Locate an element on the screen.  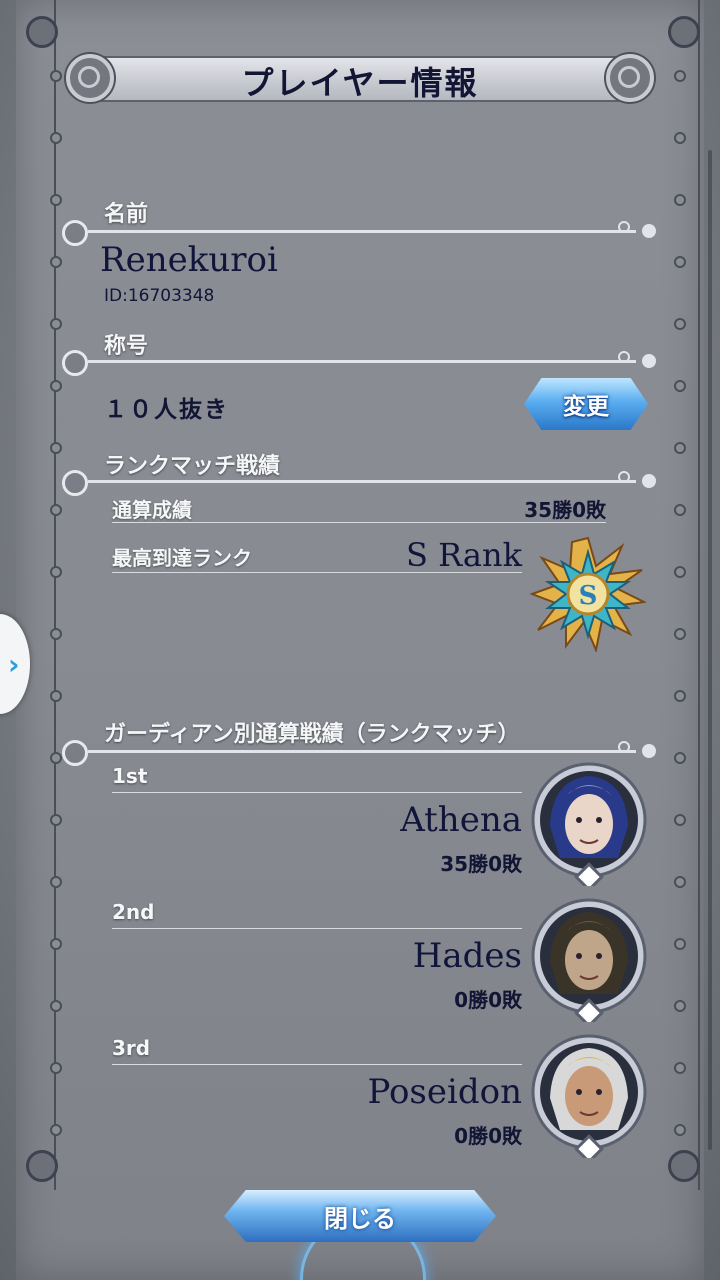
title-bar: プレイヤー情報 is located at coordinates (360, 78).